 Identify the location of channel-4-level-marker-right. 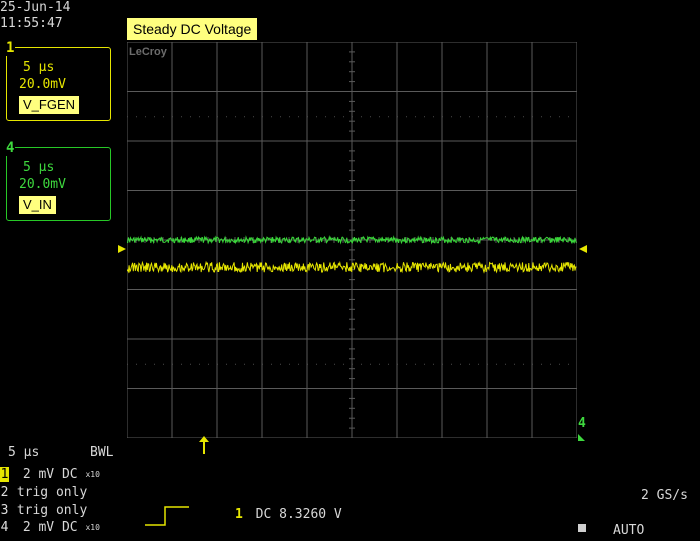
(583, 249).